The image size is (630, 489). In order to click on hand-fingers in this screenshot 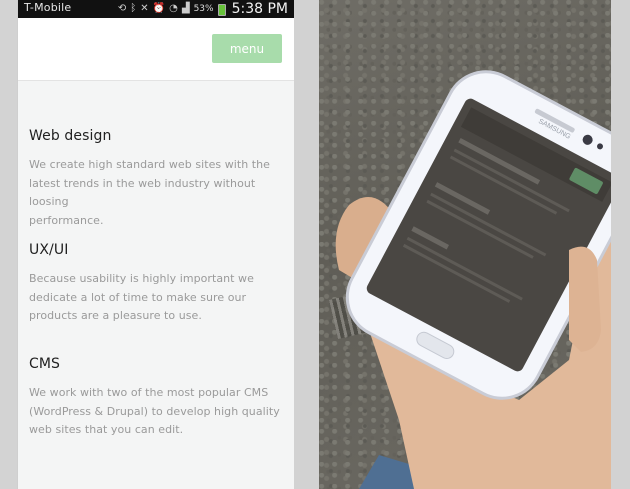, I will do `click(585, 299)`.